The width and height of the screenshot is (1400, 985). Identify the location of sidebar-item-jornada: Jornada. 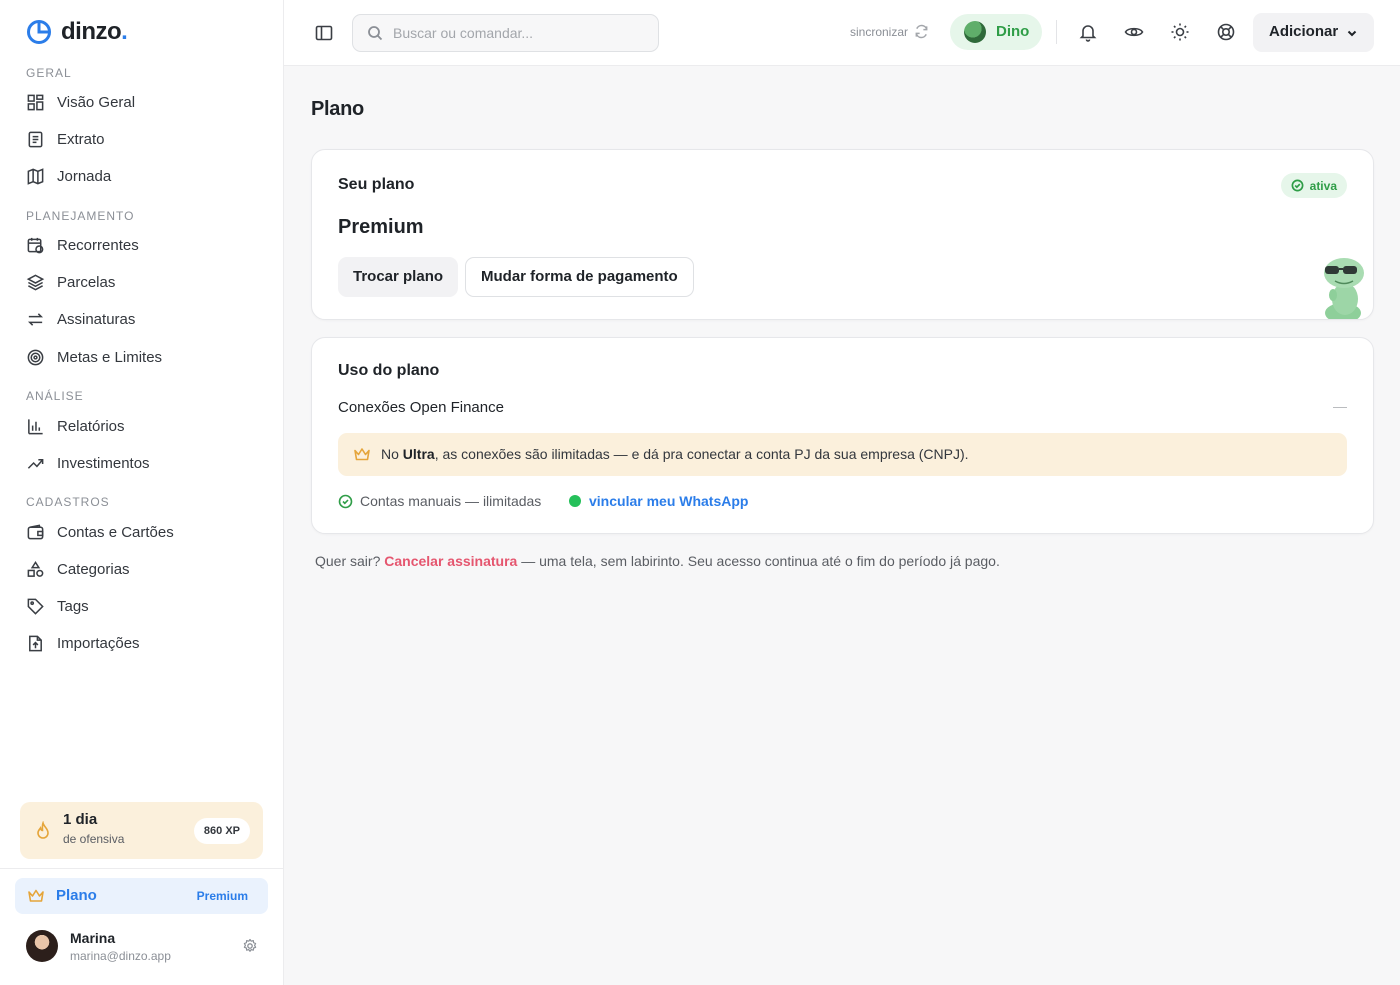
(68, 176).